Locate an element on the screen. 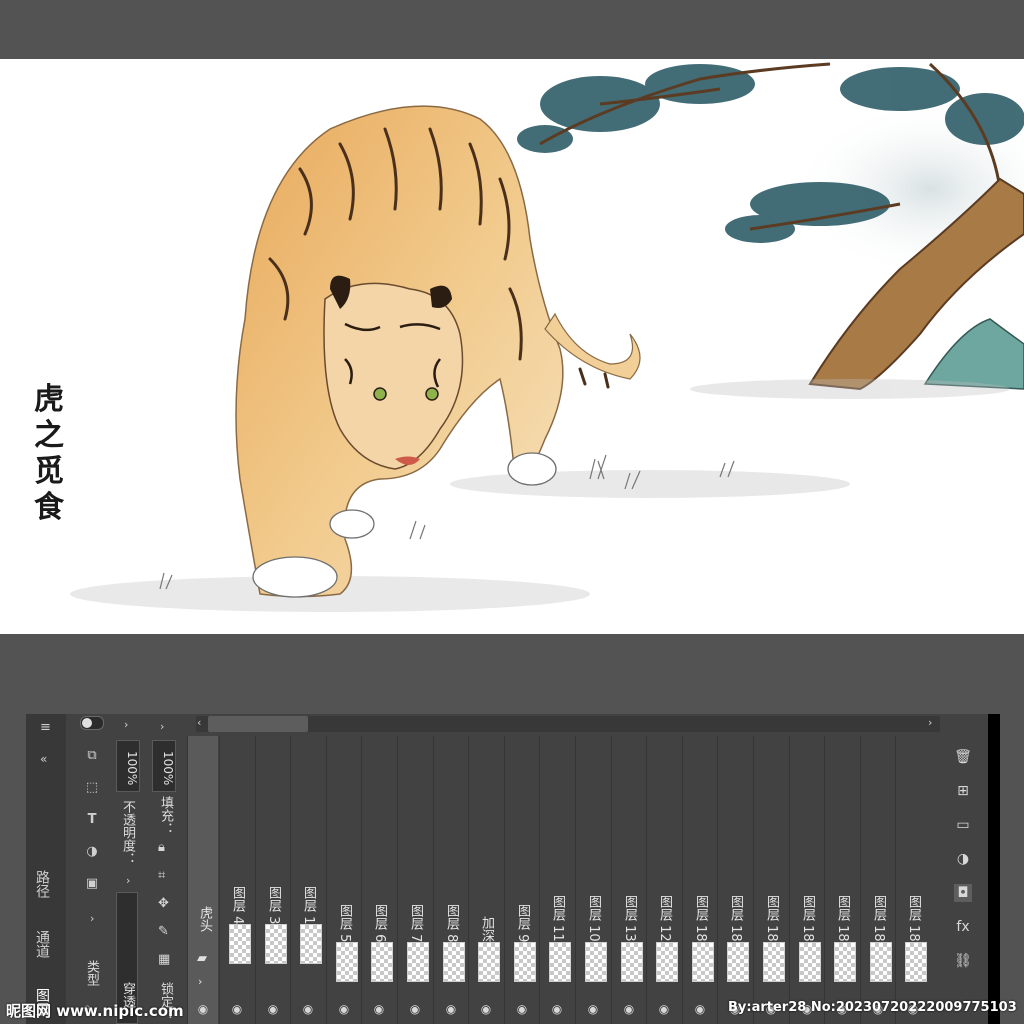  tab-paths: 路径 is located at coordinates (42, 884).